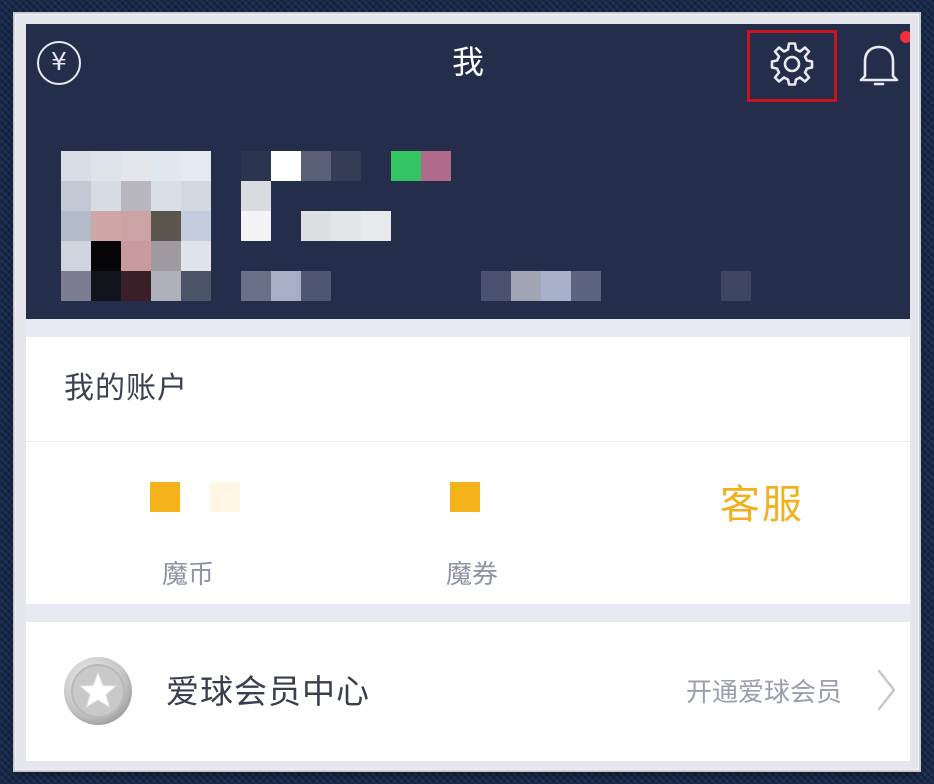 This screenshot has height=784, width=934. I want to click on user-info, so click(501, 286).